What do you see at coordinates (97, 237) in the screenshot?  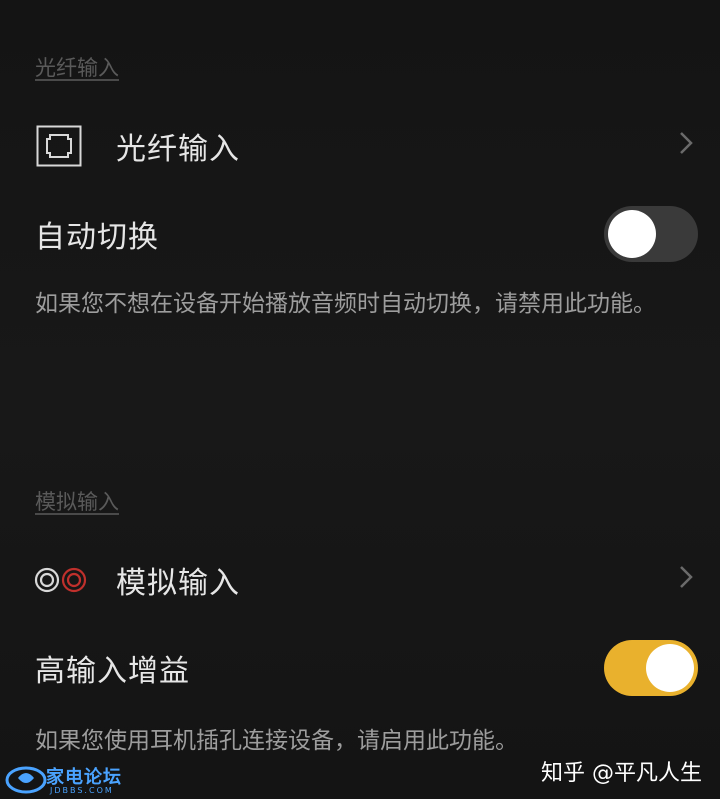 I see `auto-switch-label: 自动切换` at bounding box center [97, 237].